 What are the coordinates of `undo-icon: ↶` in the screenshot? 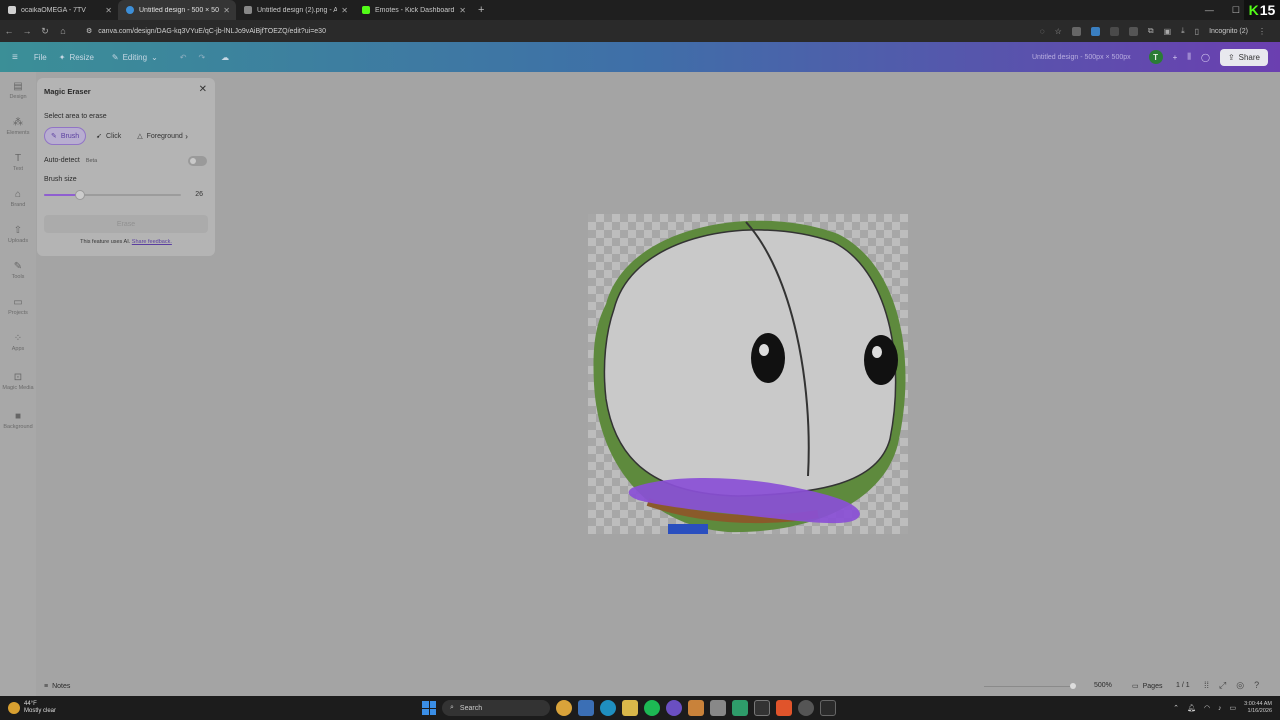 It's located at (183, 57).